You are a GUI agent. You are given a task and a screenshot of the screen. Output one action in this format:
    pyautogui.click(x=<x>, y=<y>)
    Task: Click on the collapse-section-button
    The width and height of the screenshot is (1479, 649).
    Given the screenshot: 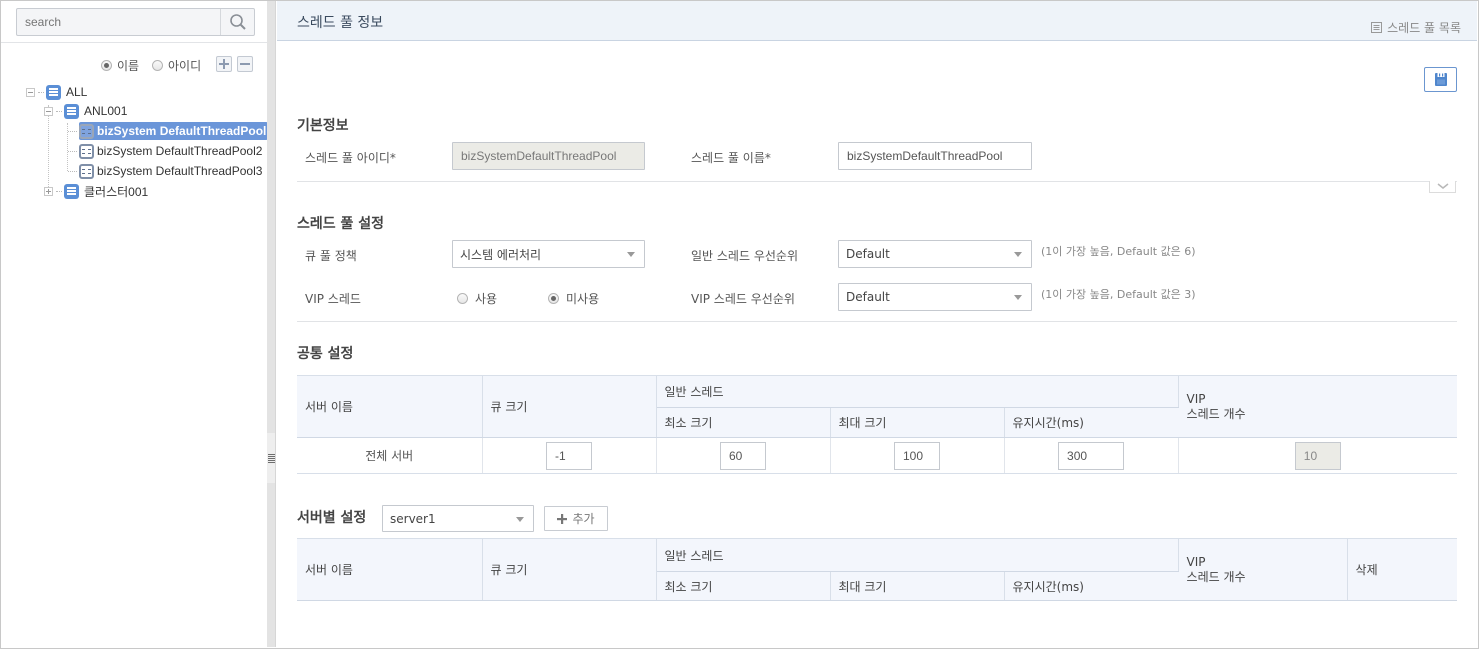 What is the action you would take?
    pyautogui.click(x=1442, y=187)
    